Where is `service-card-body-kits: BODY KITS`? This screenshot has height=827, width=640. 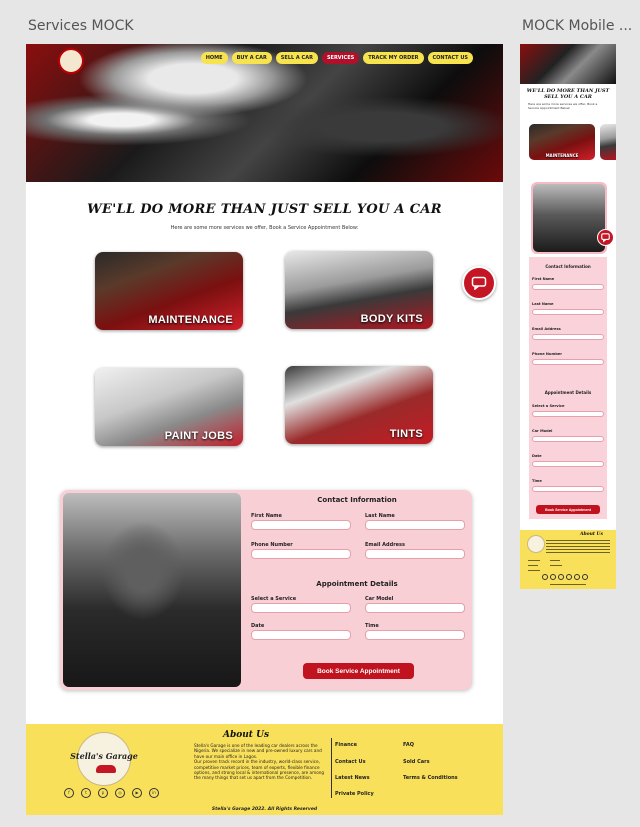
service-card-body-kits: BODY KITS is located at coordinates (359, 290).